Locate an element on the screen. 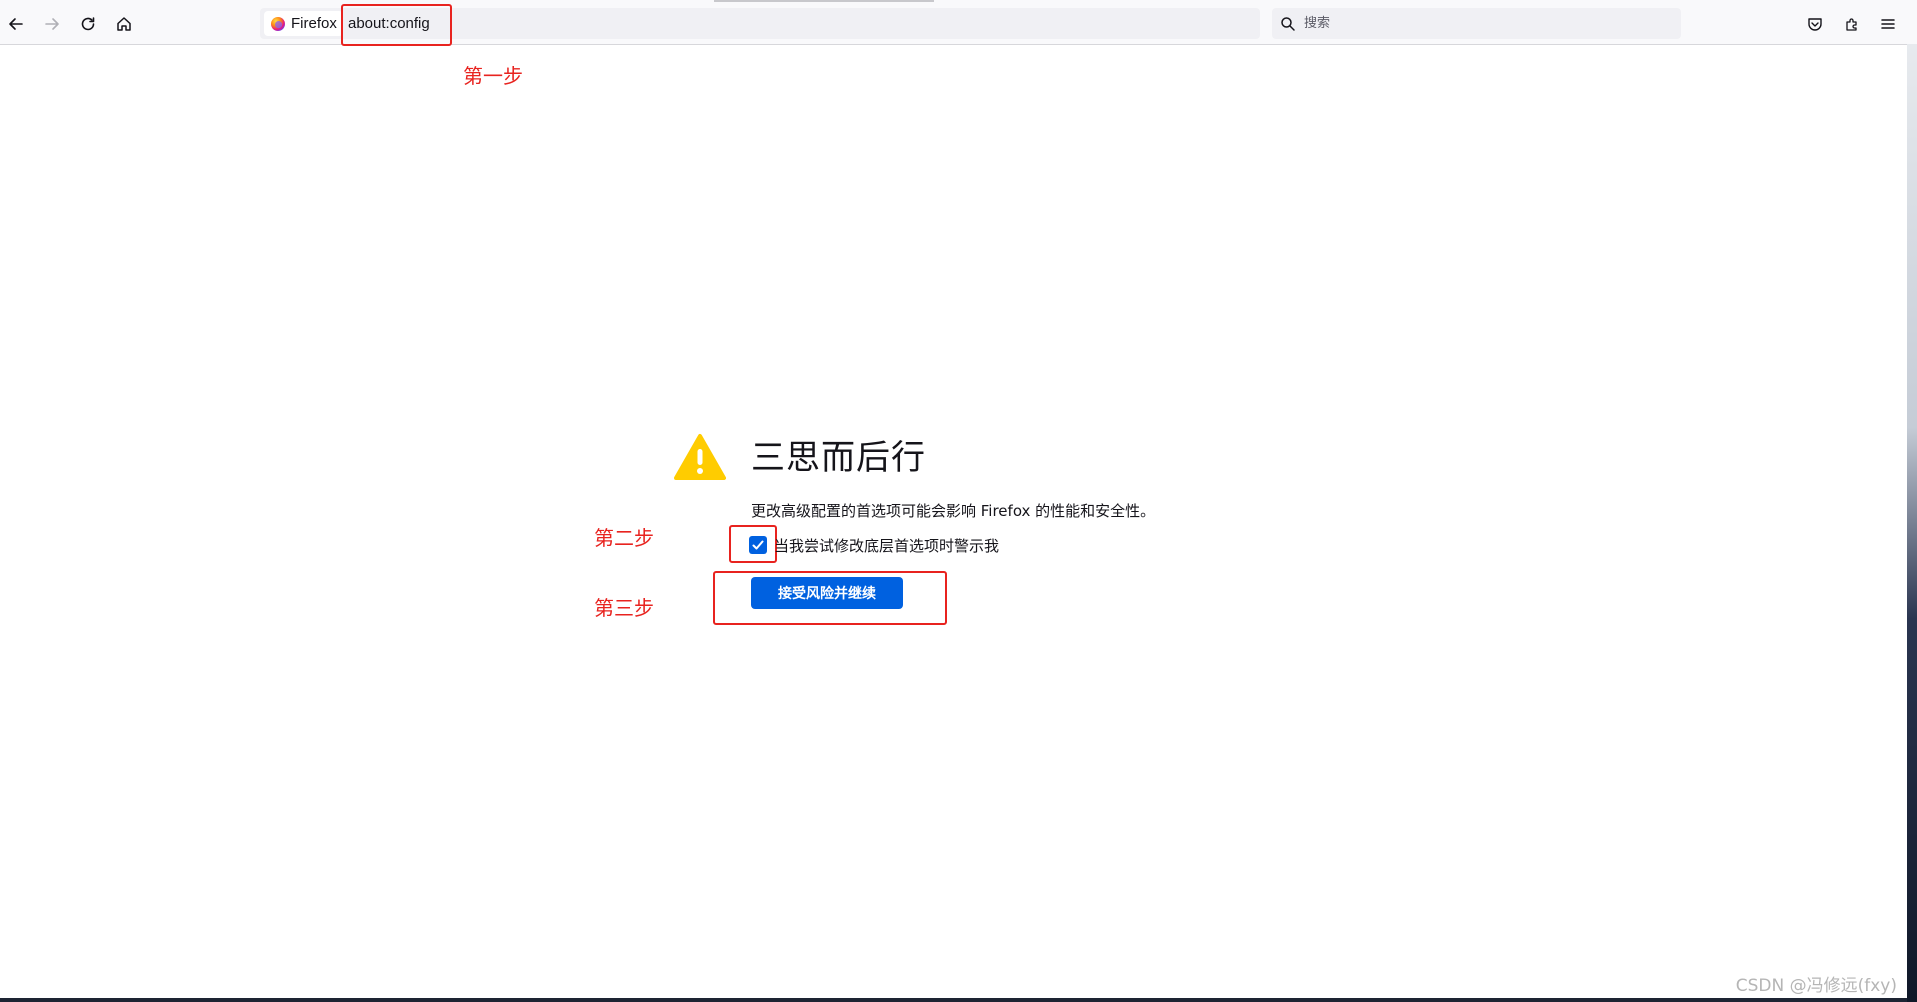 This screenshot has height=1002, width=1917. desktop-edge is located at coordinates (1912, 523).